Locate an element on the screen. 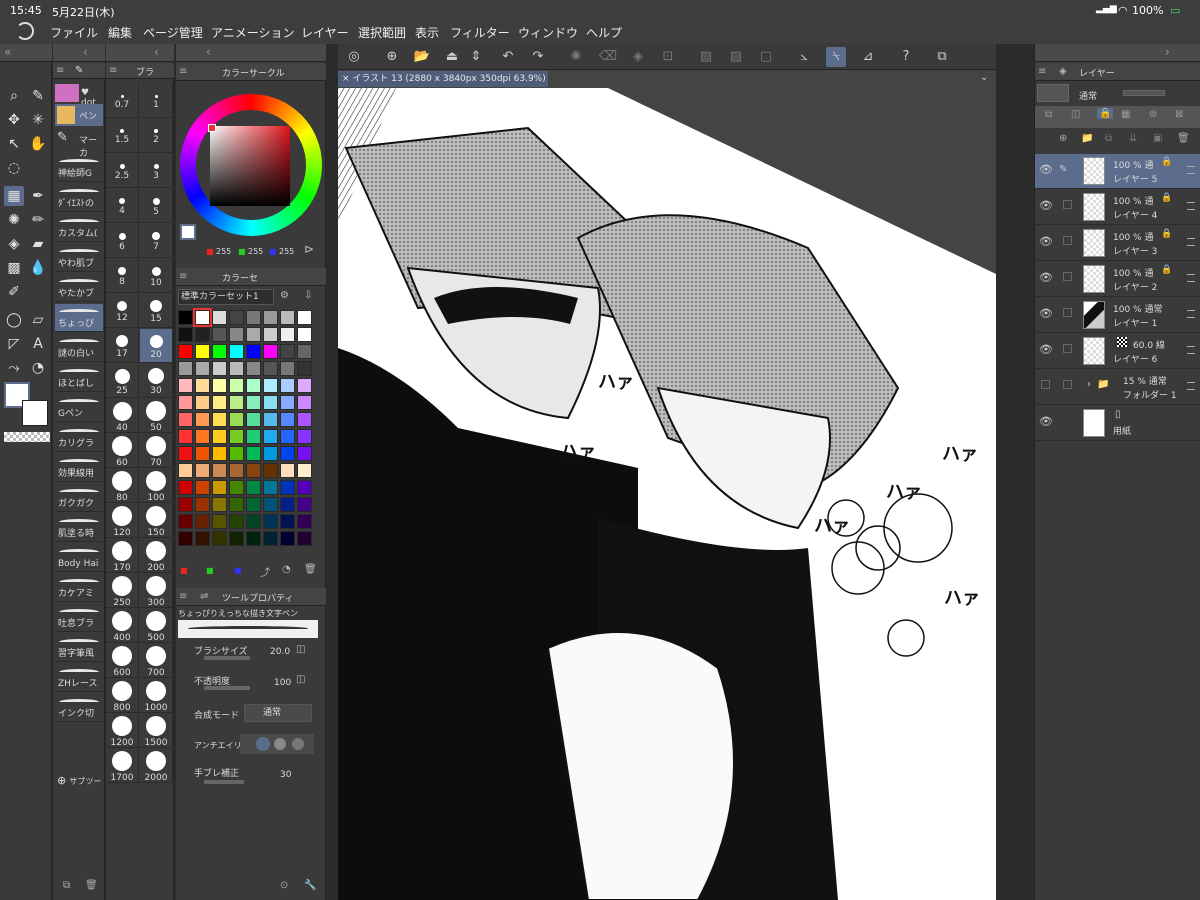 This screenshot has height=900, width=1200. grid-snap-icon: ⊿ is located at coordinates (868, 57).